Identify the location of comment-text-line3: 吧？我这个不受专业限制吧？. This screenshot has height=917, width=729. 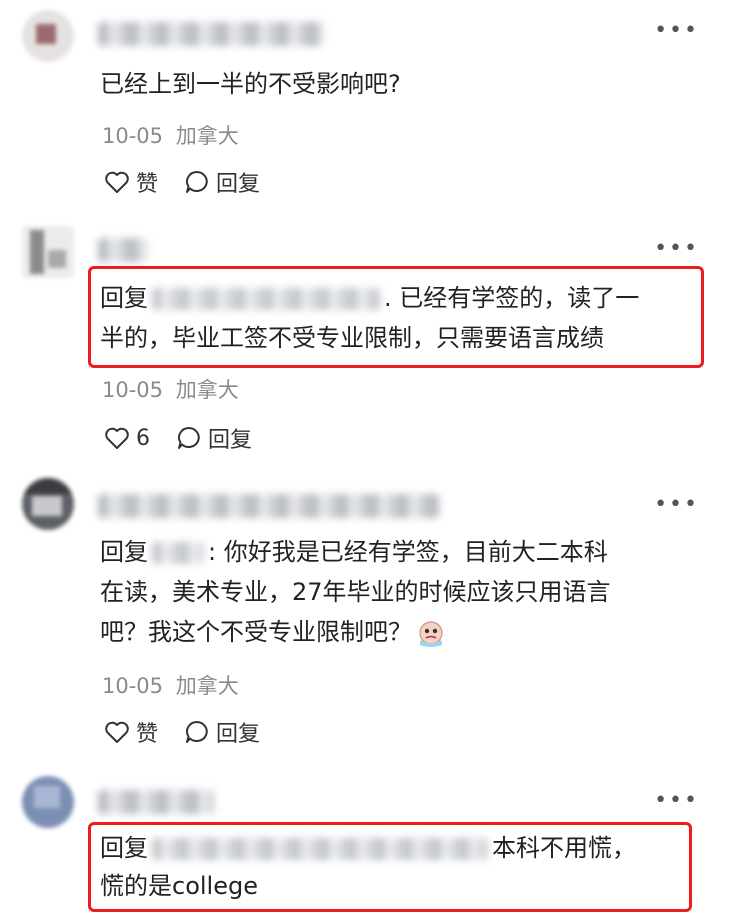
(400, 632).